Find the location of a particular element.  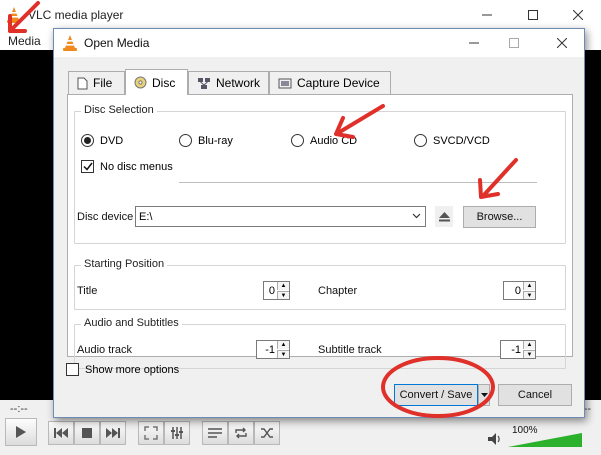

extended-settings-button is located at coordinates (177, 433).